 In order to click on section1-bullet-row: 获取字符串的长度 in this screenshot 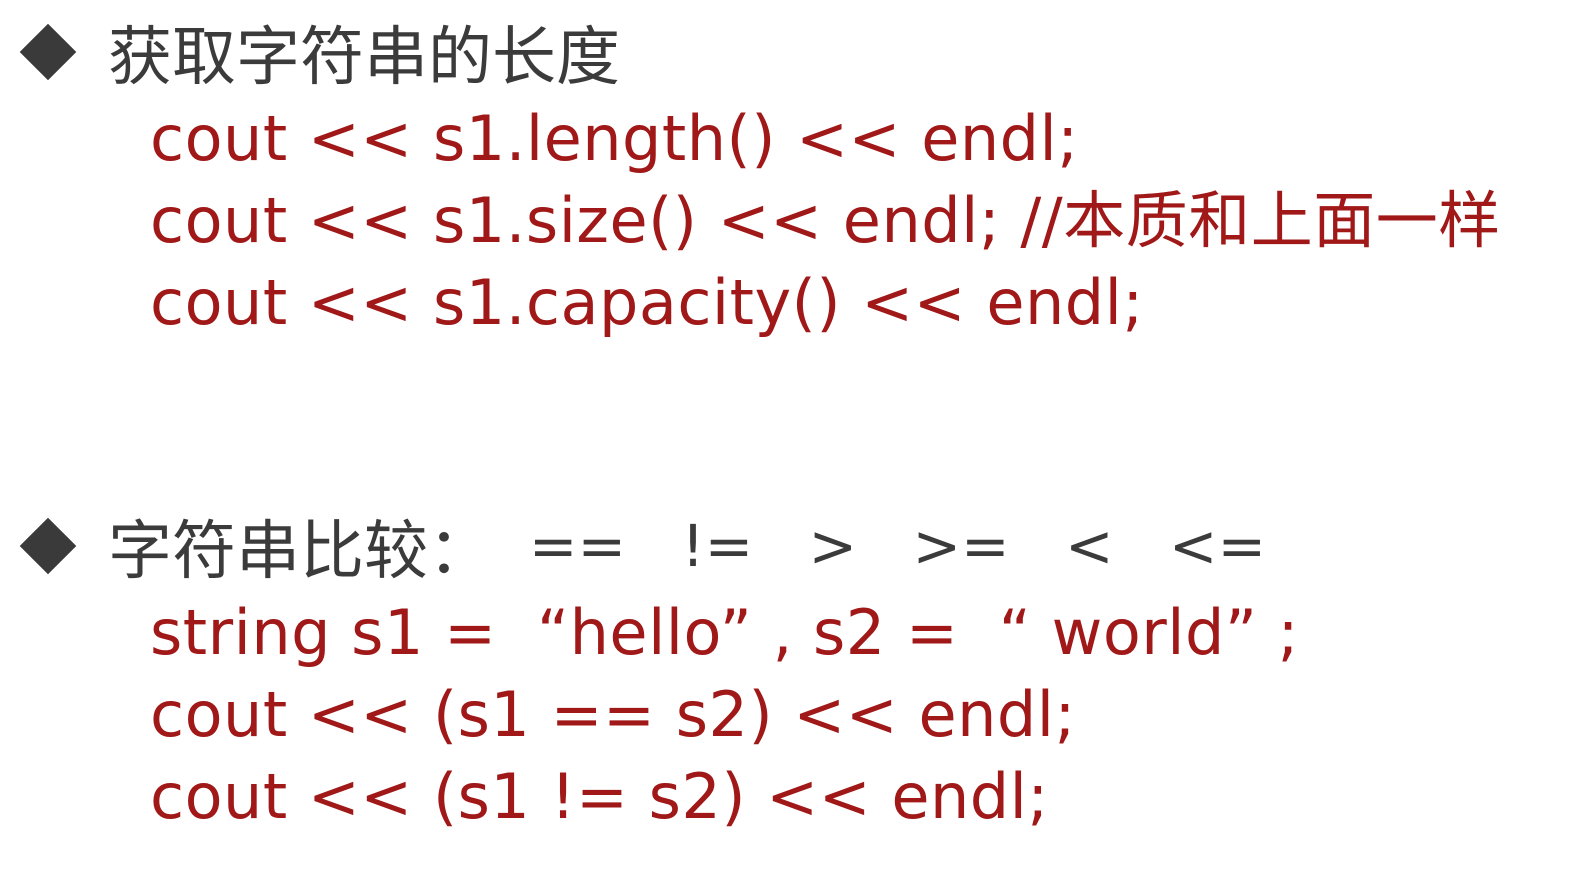, I will do `click(319, 53)`.